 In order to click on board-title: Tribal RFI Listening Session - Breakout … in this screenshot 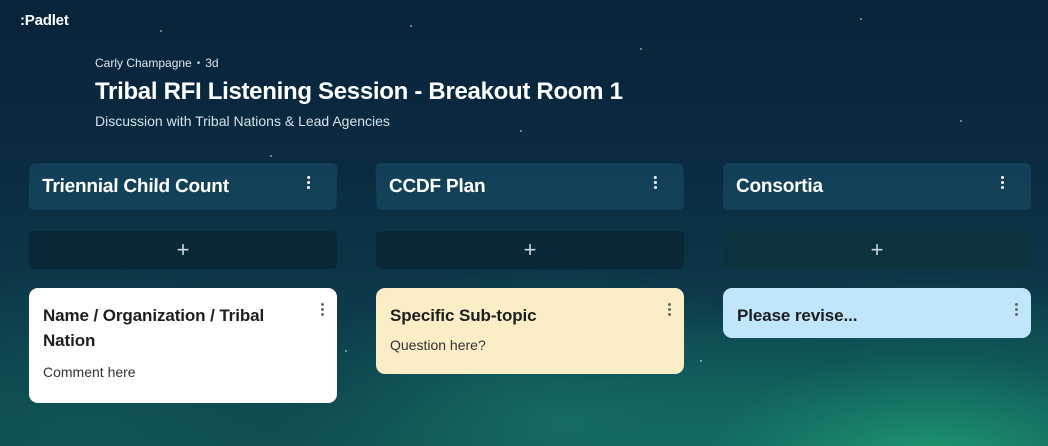, I will do `click(359, 91)`.